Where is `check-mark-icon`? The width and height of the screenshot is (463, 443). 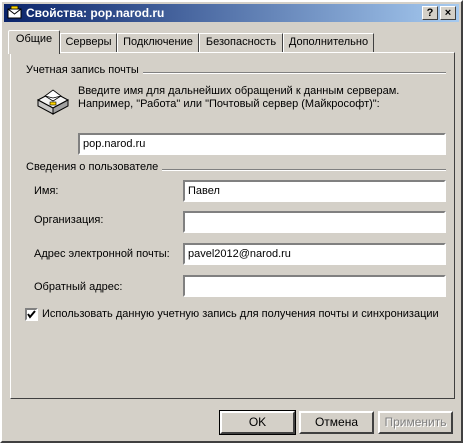 check-mark-icon is located at coordinates (31, 314).